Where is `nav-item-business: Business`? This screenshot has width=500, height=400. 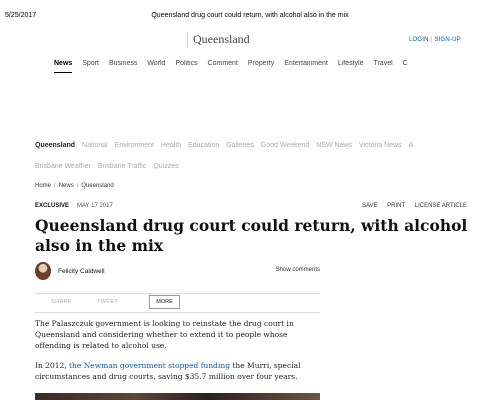
nav-item-business: Business is located at coordinates (123, 63).